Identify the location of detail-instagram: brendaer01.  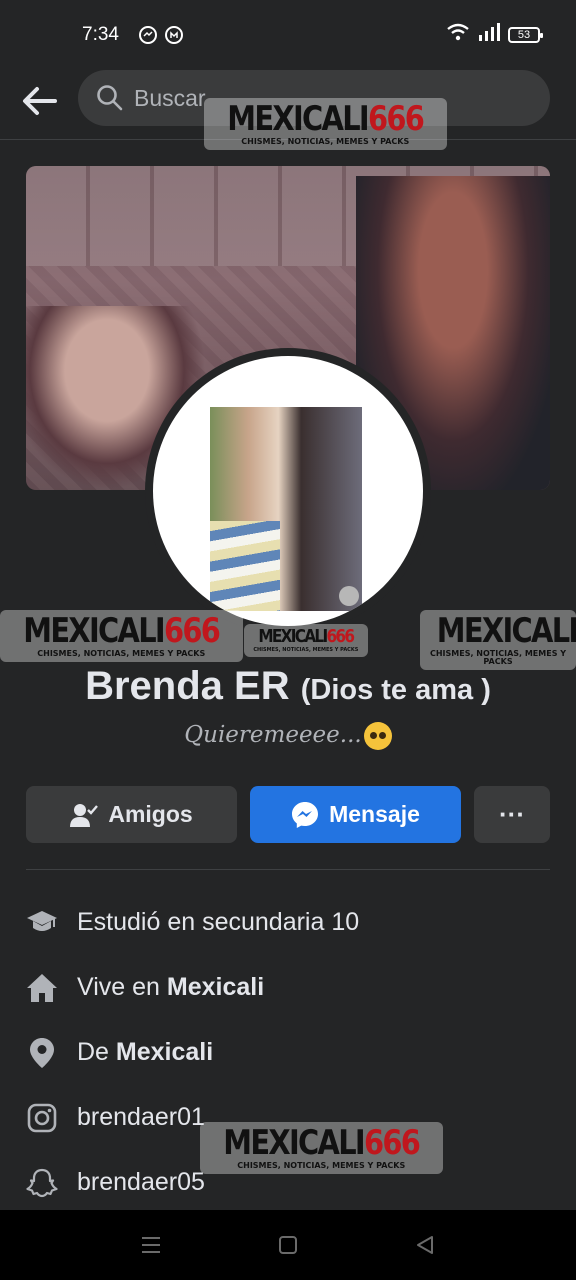
(288, 1117).